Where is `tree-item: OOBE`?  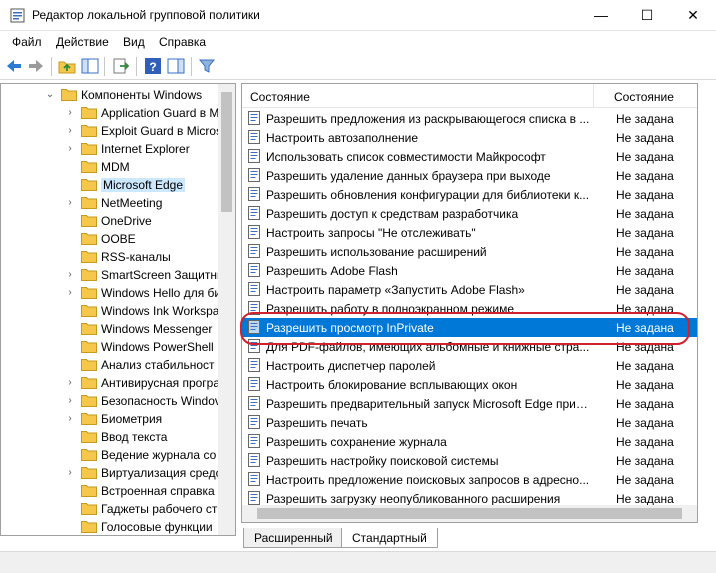 tree-item: OOBE is located at coordinates (111, 239).